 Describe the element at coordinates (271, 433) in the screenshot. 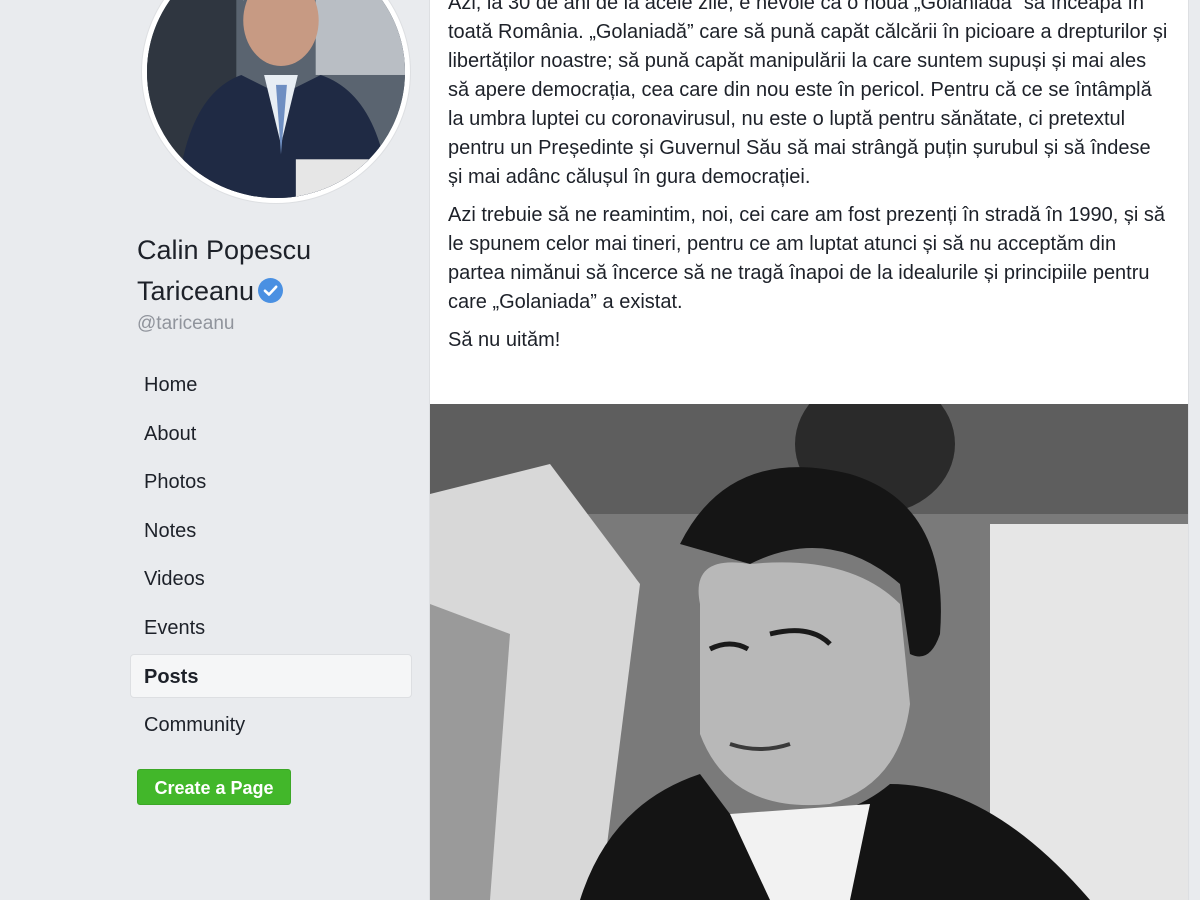

I see `nav-item-about: About` at that location.